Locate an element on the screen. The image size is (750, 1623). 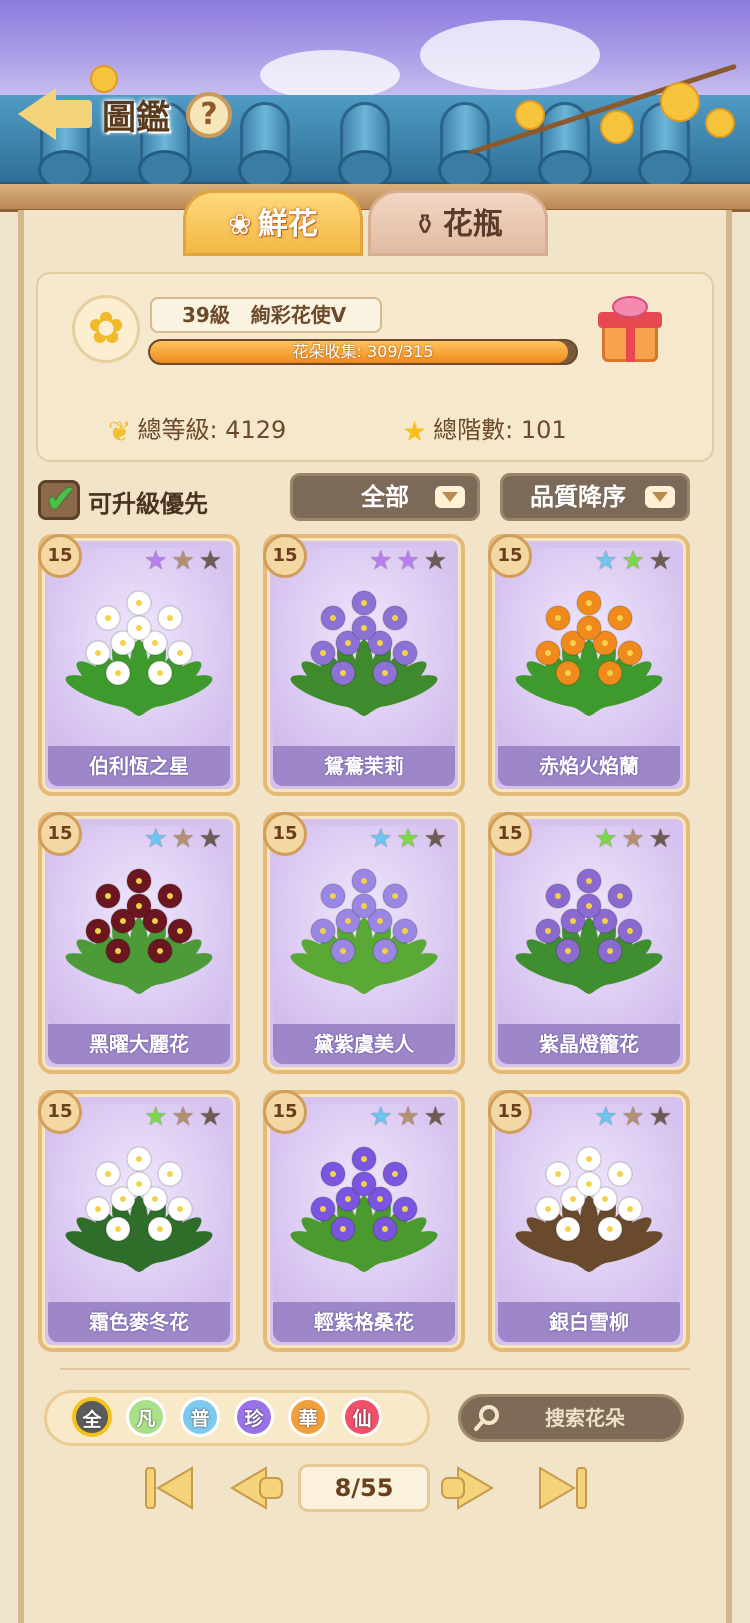
card-flower-name: 赤焰火焰蘭 is located at coordinates (589, 766).